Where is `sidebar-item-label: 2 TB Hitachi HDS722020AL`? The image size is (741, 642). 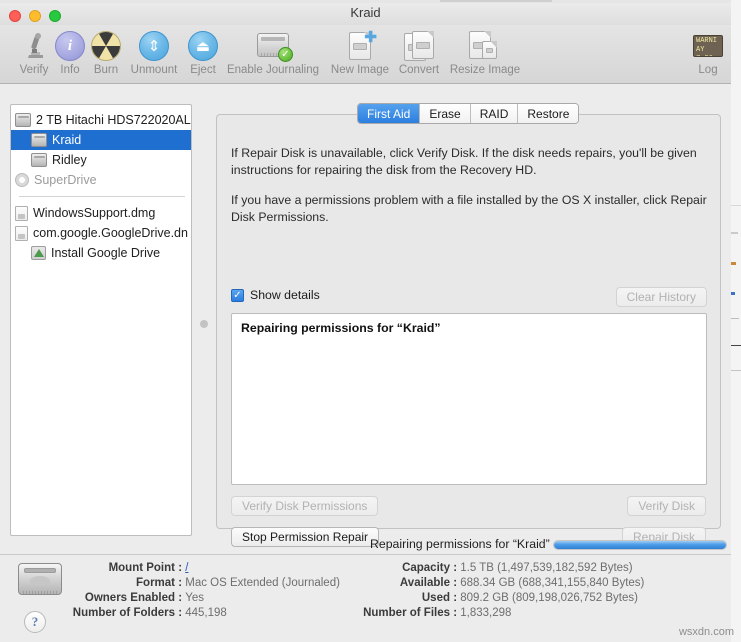
sidebar-item-label: 2 TB Hitachi HDS722020AL is located at coordinates (113, 120).